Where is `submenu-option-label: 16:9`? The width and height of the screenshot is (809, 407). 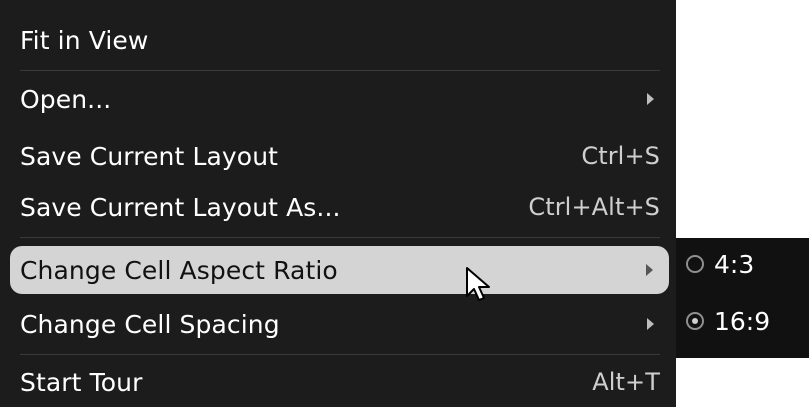 submenu-option-label: 16:9 is located at coordinates (742, 321).